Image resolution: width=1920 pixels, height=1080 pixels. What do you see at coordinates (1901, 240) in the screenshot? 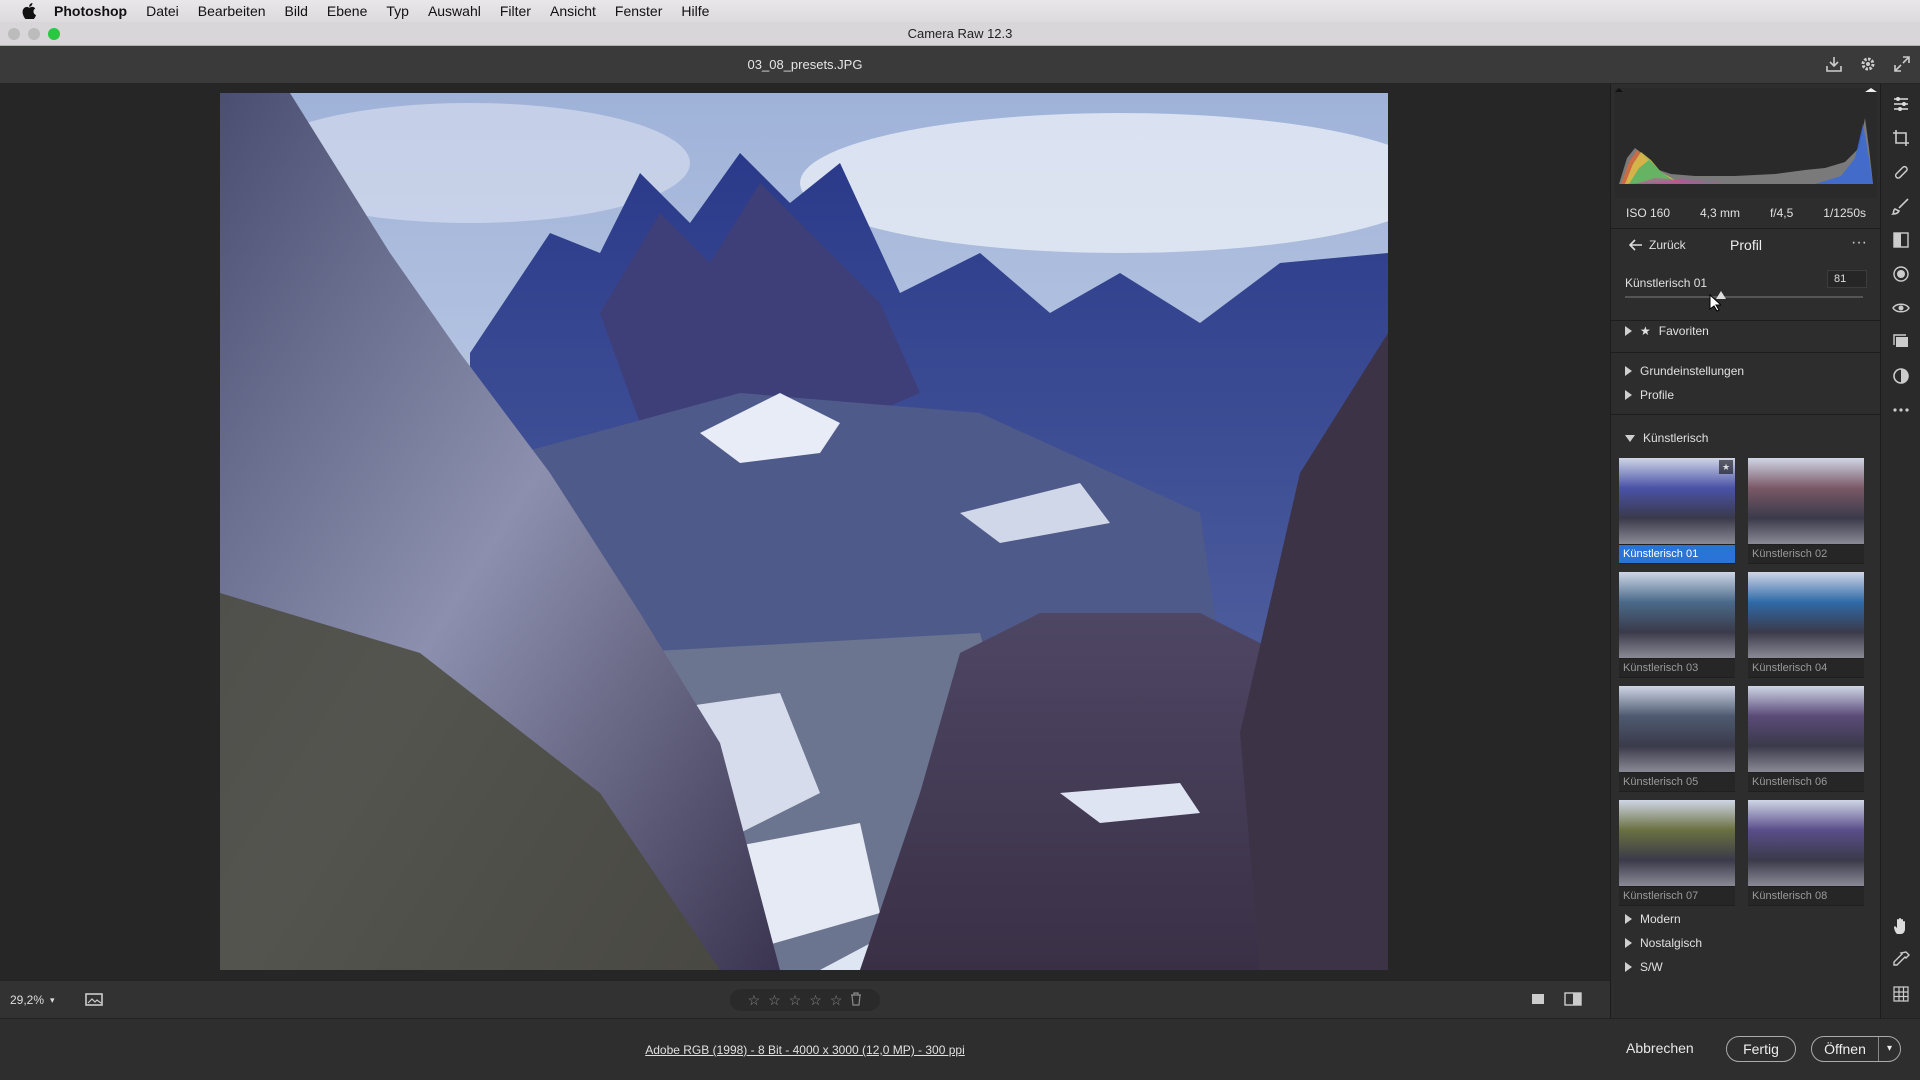
I see `graduated-filter-icon` at bounding box center [1901, 240].